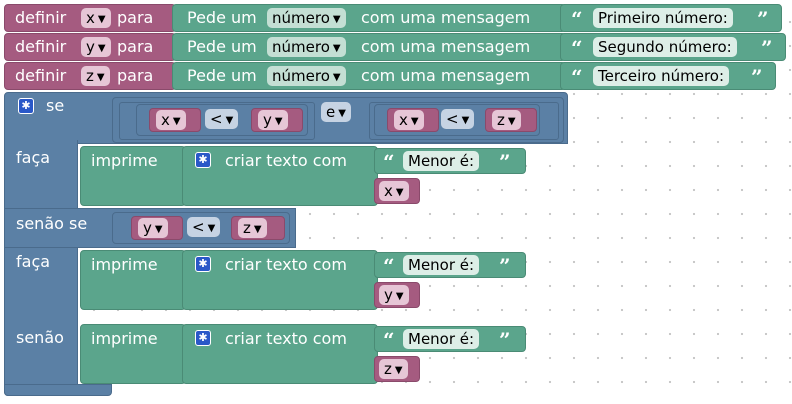  Describe the element at coordinates (55, 105) in the screenshot. I see `if-label: se` at that location.